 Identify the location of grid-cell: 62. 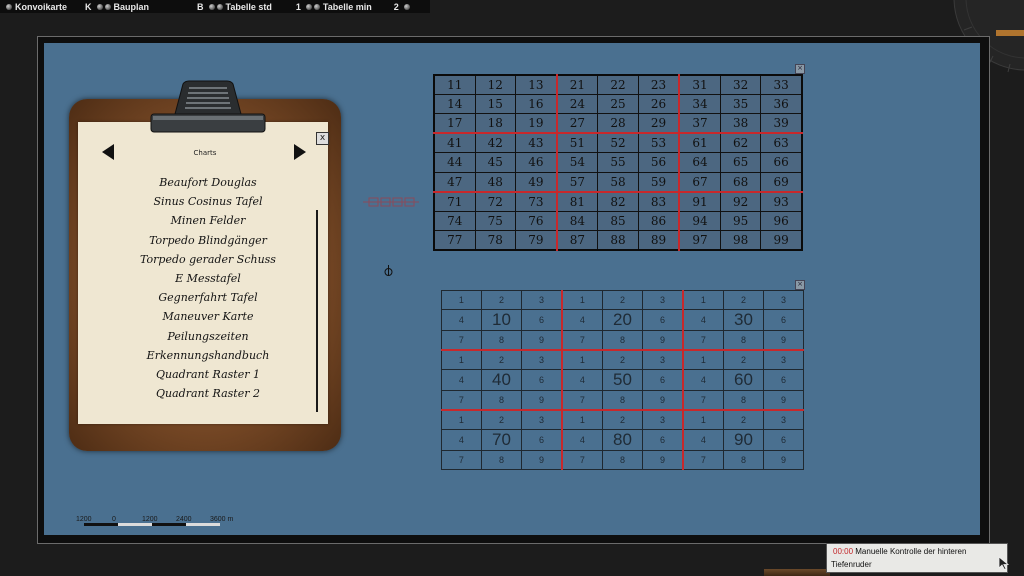
(740, 143).